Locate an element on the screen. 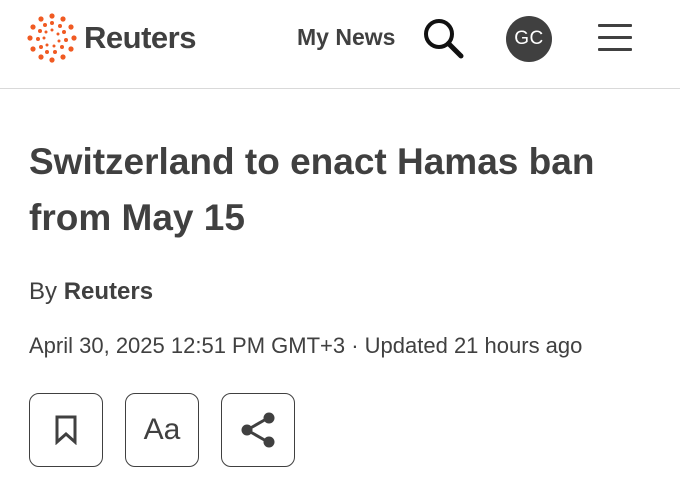 The height and width of the screenshot is (502, 680). search-icon is located at coordinates (443, 38).